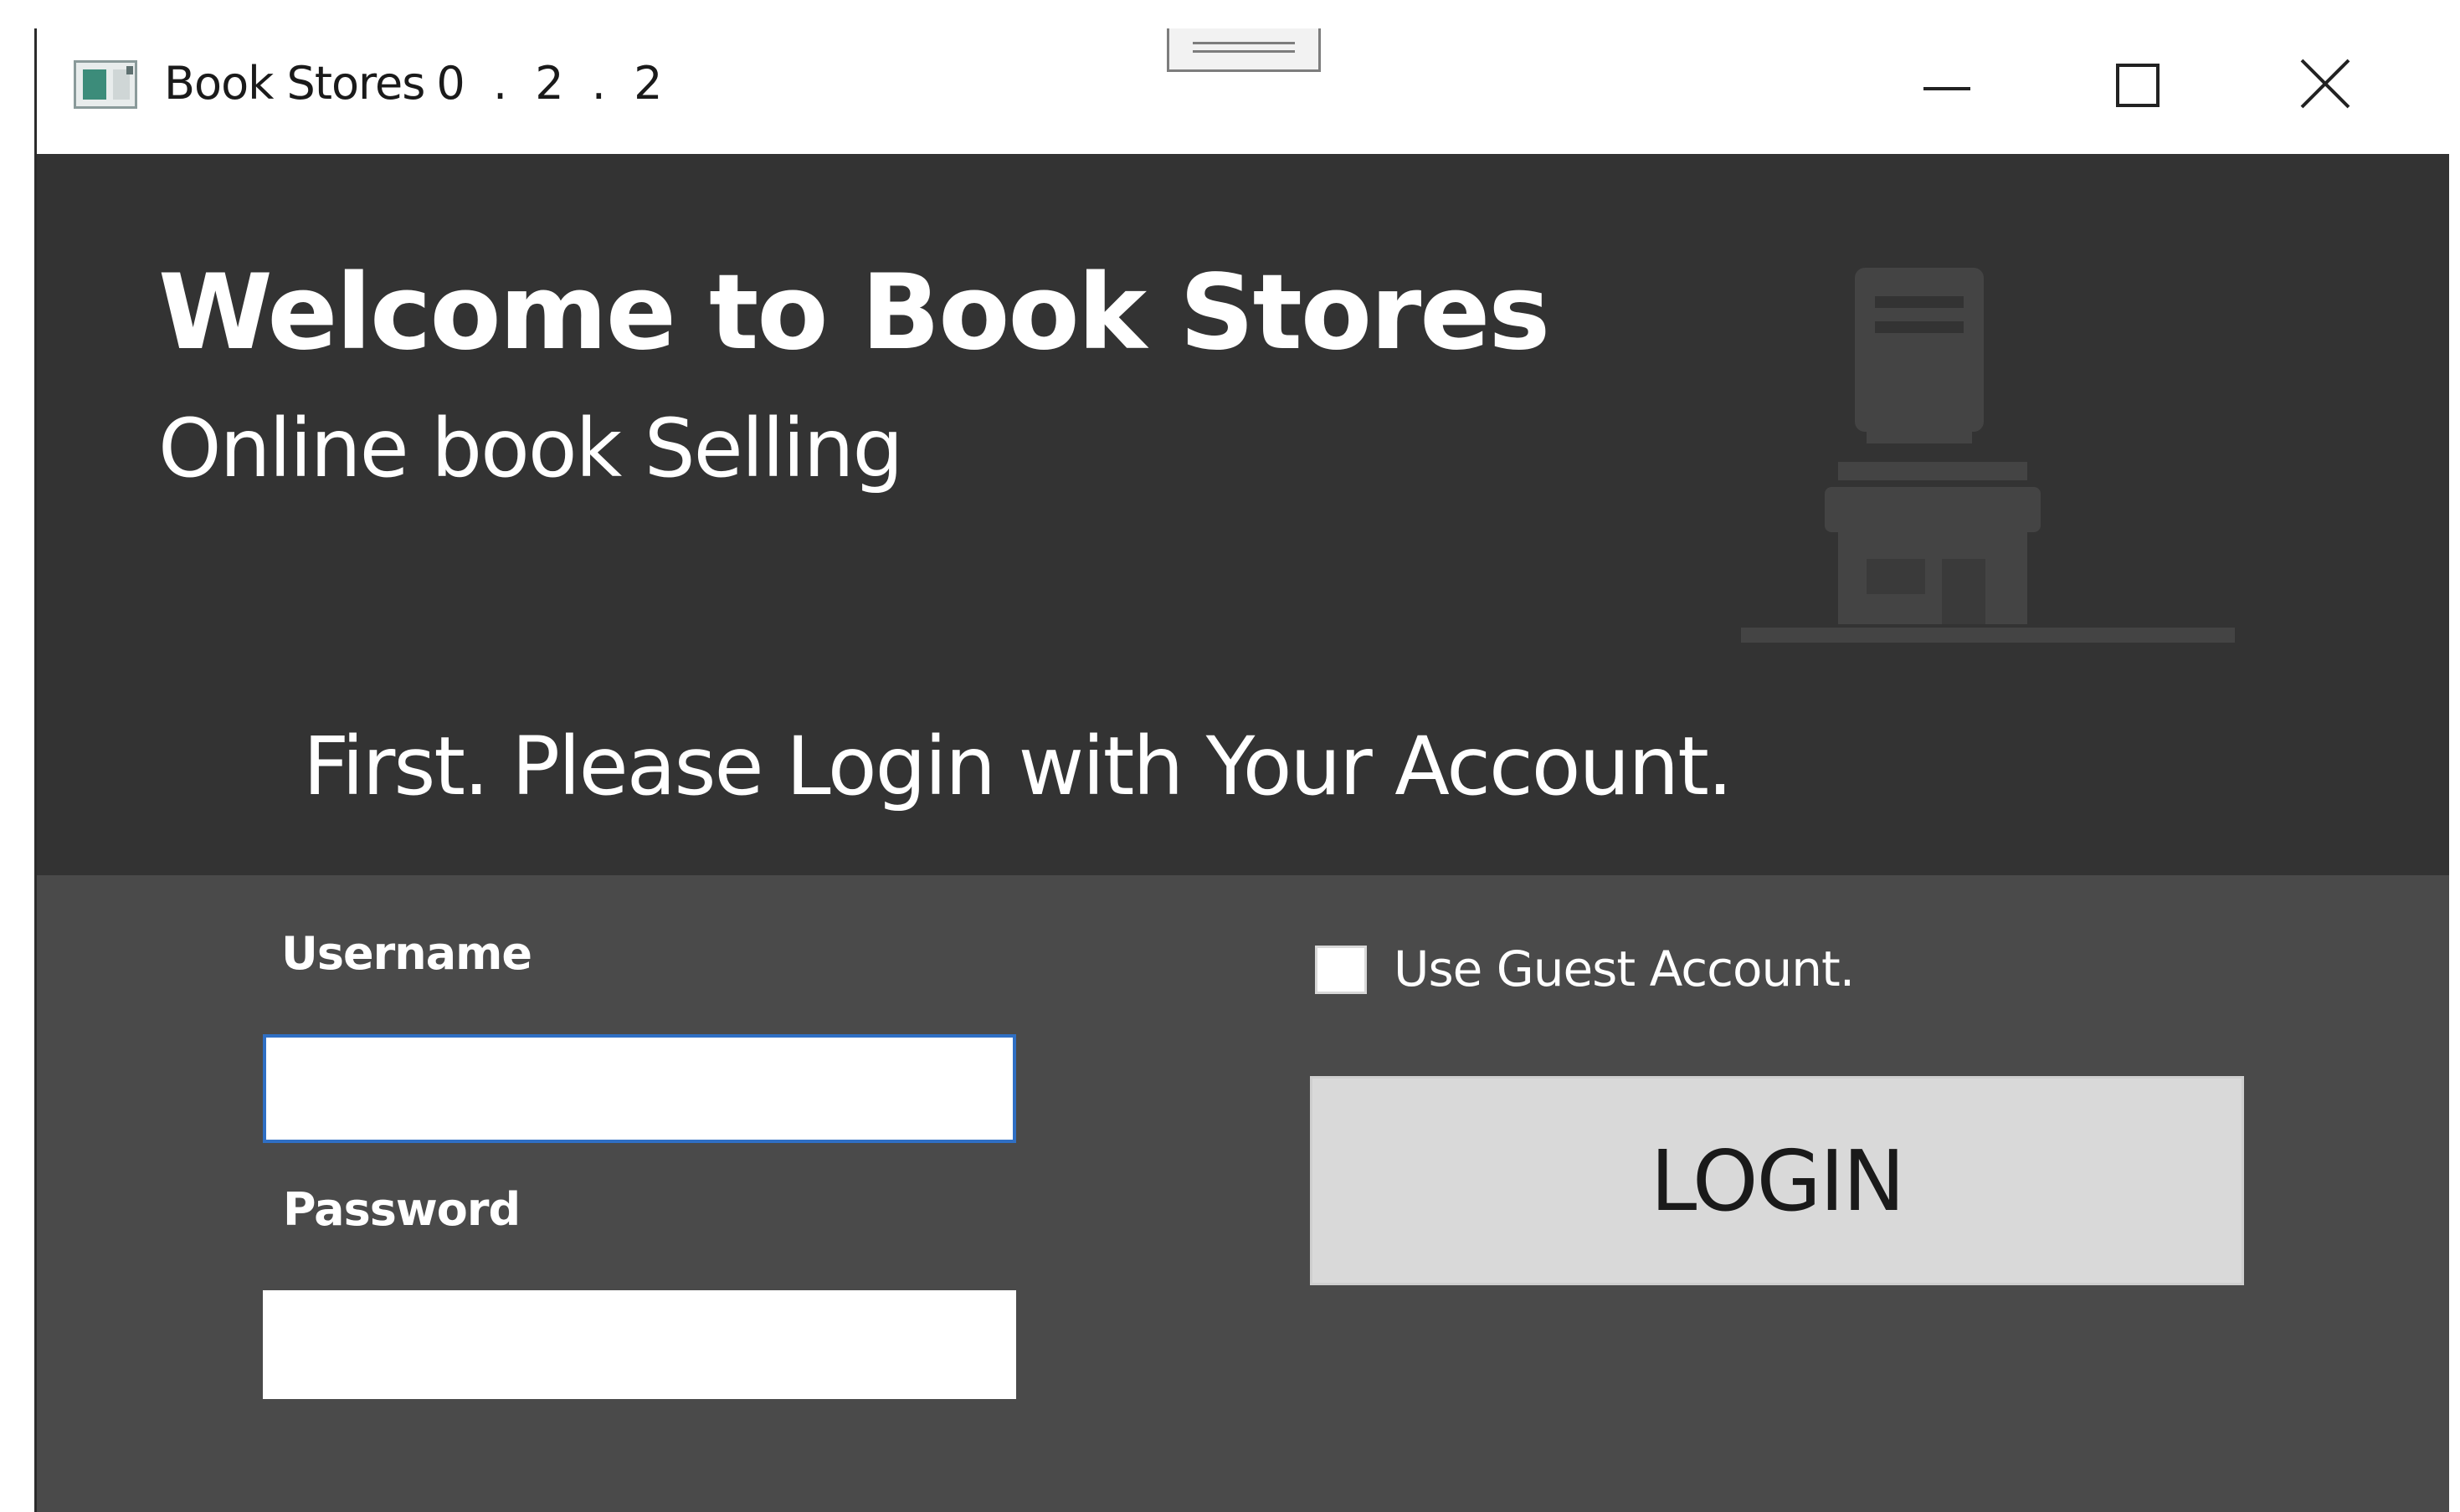 The height and width of the screenshot is (1512, 2460). What do you see at coordinates (402, 1209) in the screenshot?
I see `password-label: Password` at bounding box center [402, 1209].